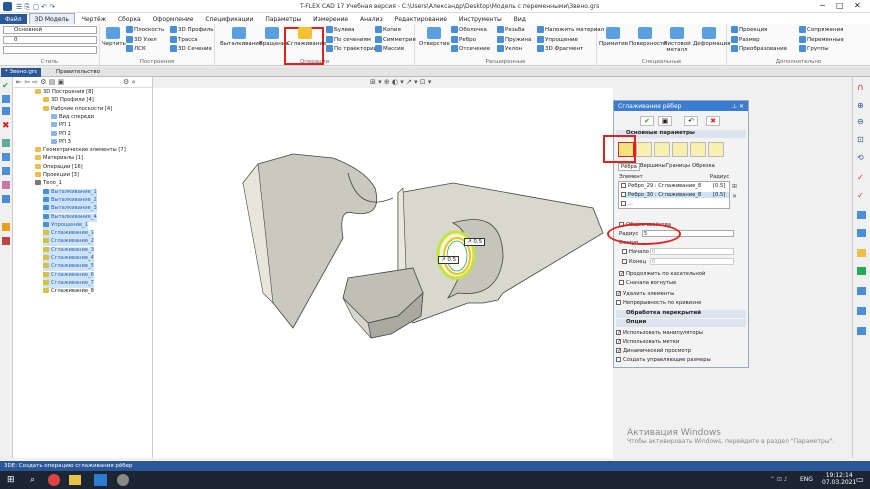 The height and width of the screenshot is (489, 870). I want to click on tree-item: Сглаживание_5, so click(68, 267).